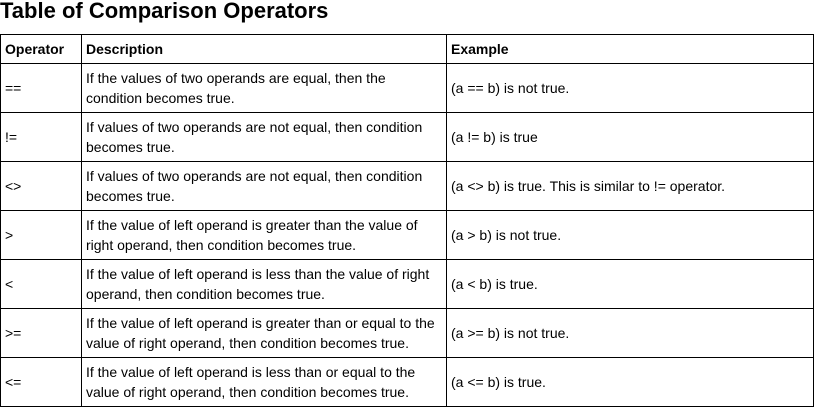 The image size is (814, 407). I want to click on table-header-row: Operator Description Example, so click(407, 49).